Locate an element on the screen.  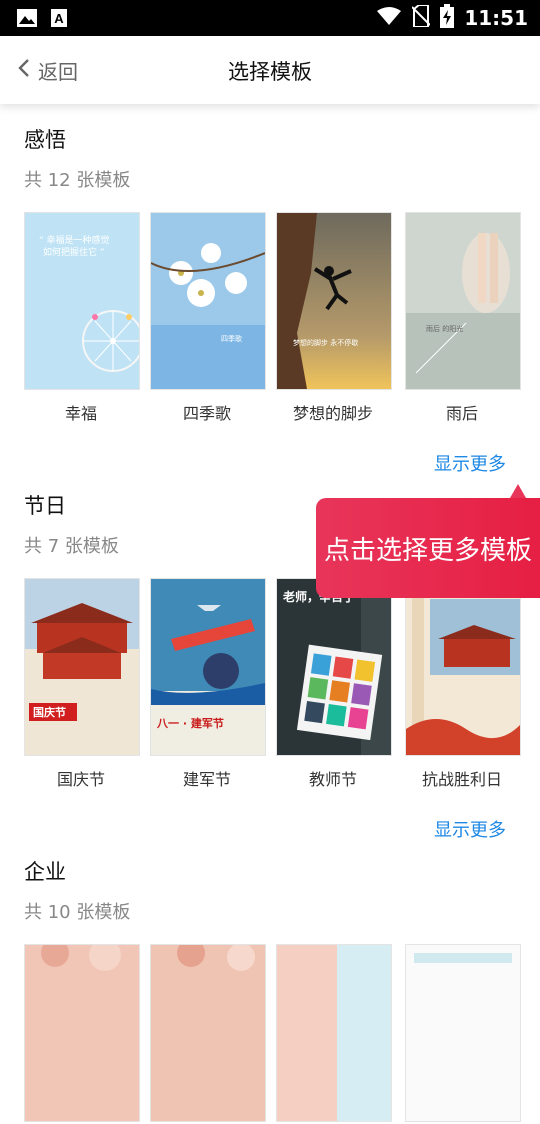
image-icon is located at coordinates (27, 20).